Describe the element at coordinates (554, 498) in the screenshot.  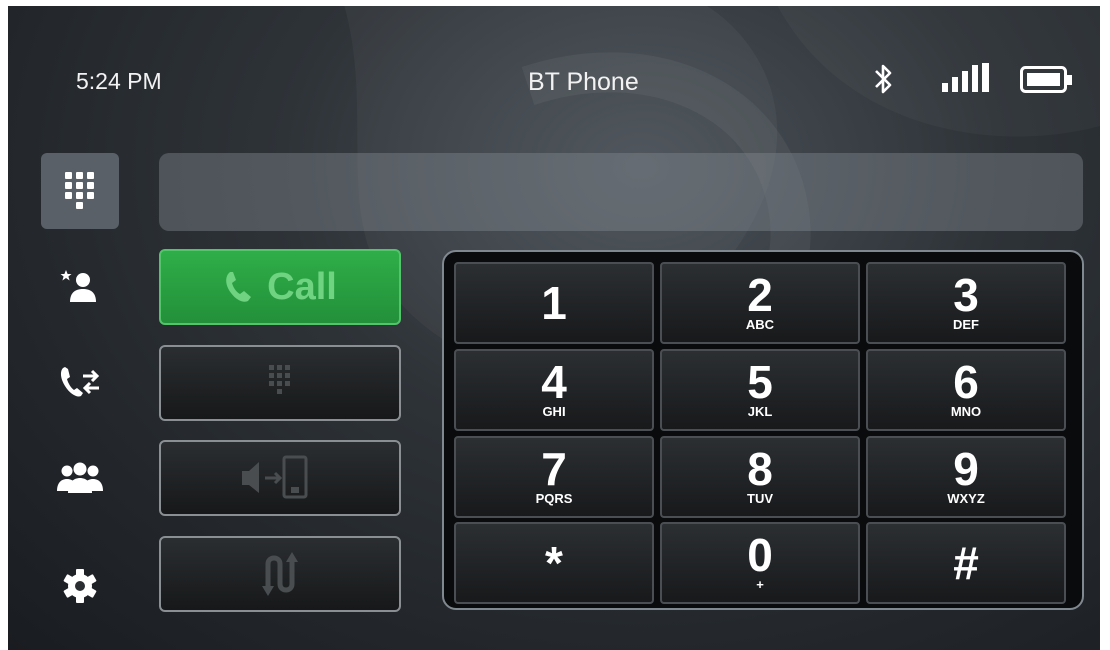
I see `key-letters: PQRS` at that location.